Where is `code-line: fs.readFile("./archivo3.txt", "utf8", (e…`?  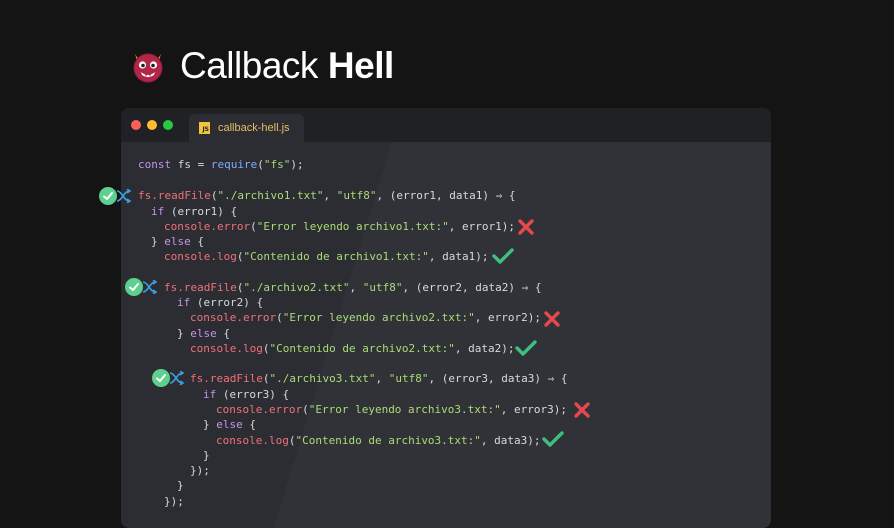
code-line: fs.readFile("./archivo3.txt", "utf8", (e… is located at coordinates (379, 378).